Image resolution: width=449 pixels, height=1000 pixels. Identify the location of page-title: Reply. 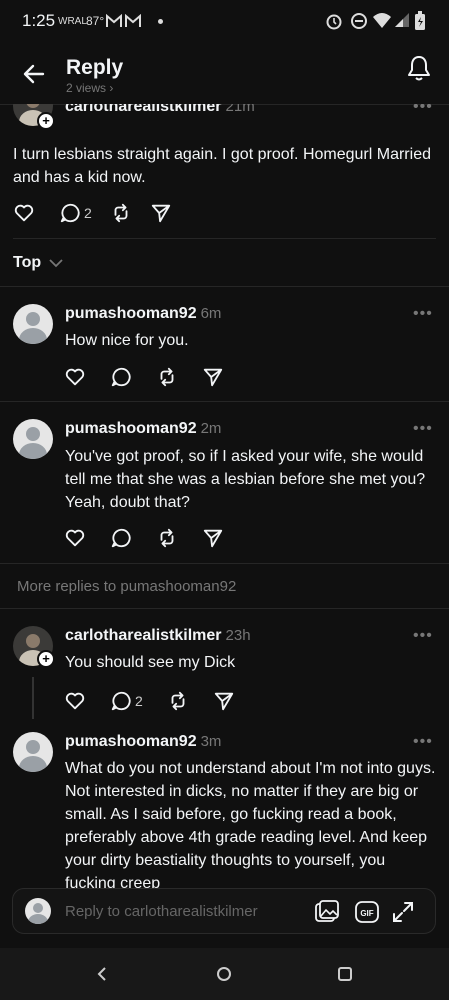
(95, 67).